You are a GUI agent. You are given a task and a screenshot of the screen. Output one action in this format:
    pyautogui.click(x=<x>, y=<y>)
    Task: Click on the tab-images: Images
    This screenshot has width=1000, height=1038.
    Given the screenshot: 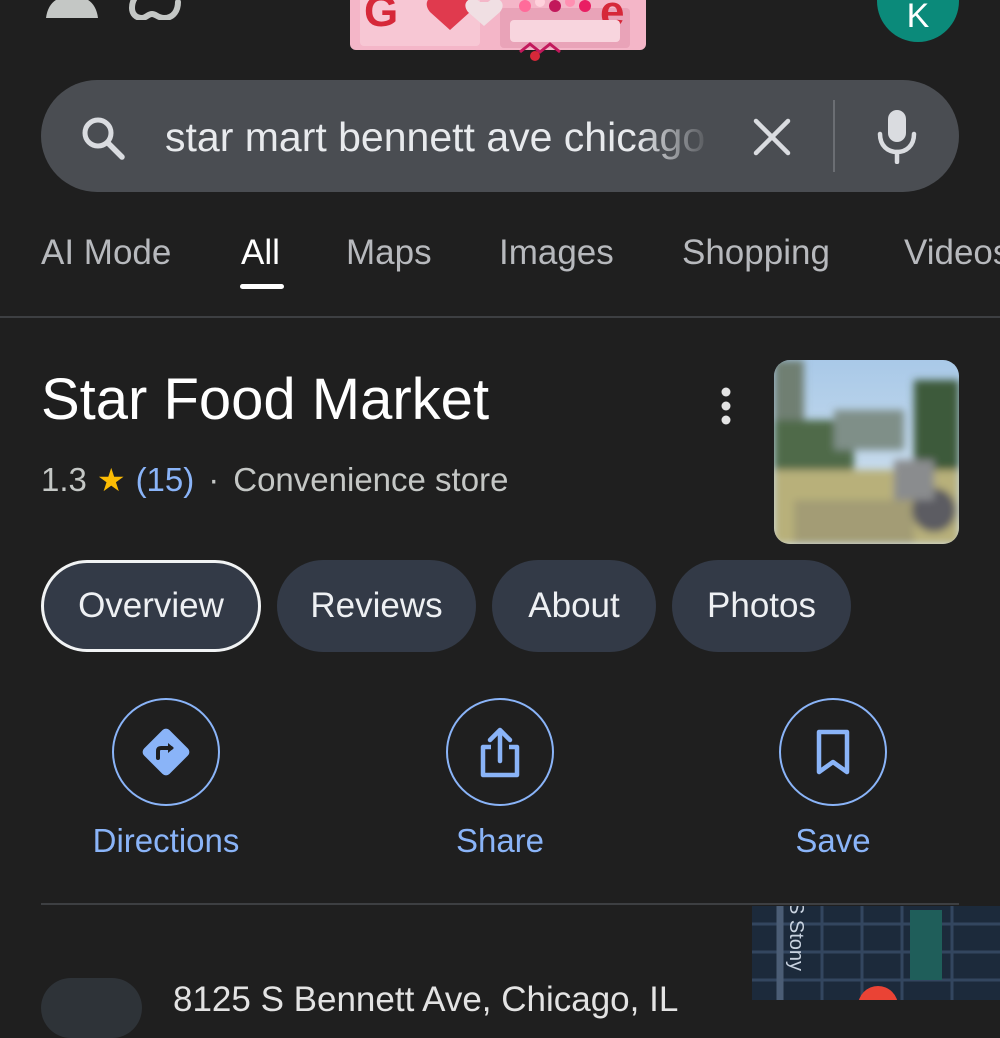 What is the action you would take?
    pyautogui.click(x=556, y=253)
    